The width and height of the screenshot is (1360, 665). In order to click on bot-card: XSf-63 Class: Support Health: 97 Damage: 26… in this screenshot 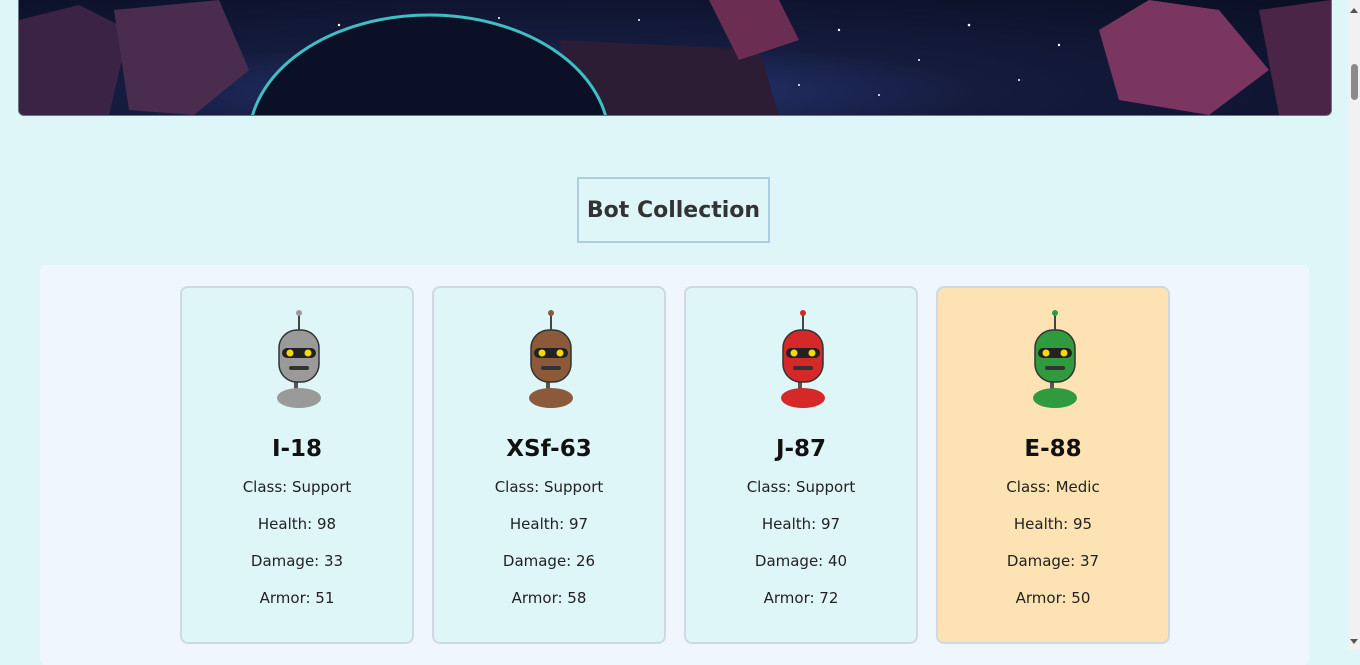, I will do `click(549, 465)`.